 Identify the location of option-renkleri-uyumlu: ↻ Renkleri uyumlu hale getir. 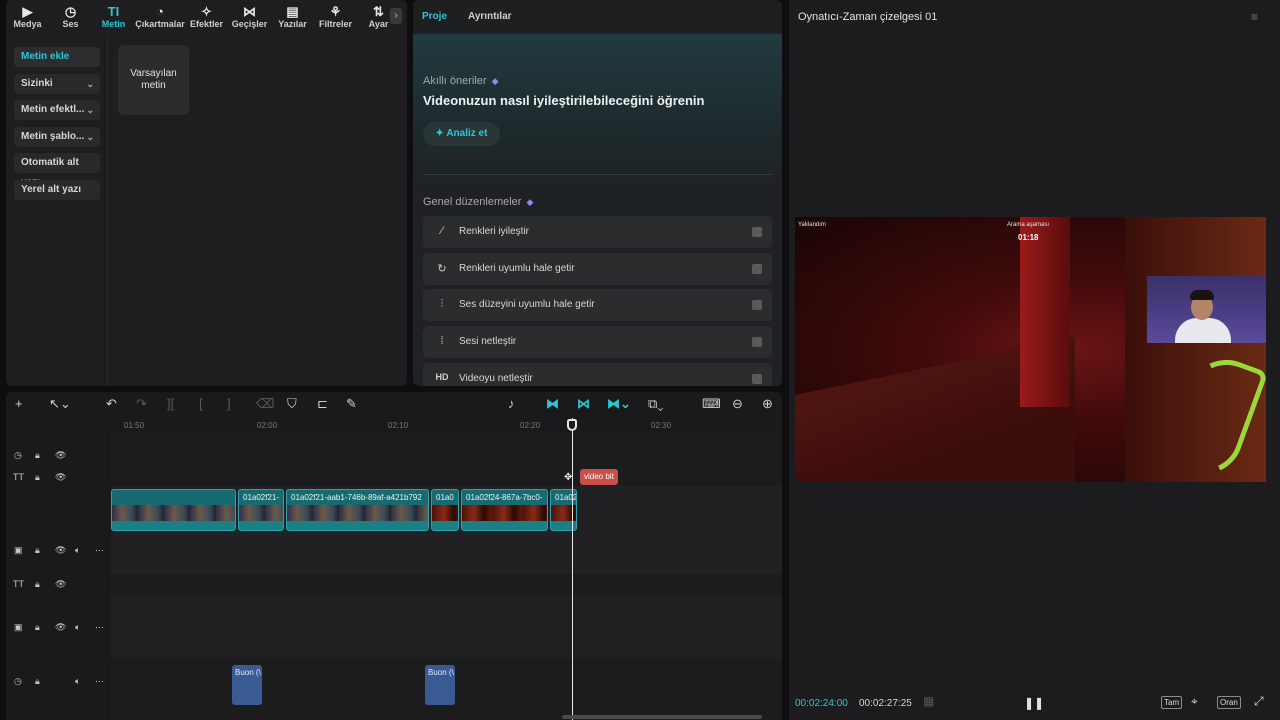
(597, 269).